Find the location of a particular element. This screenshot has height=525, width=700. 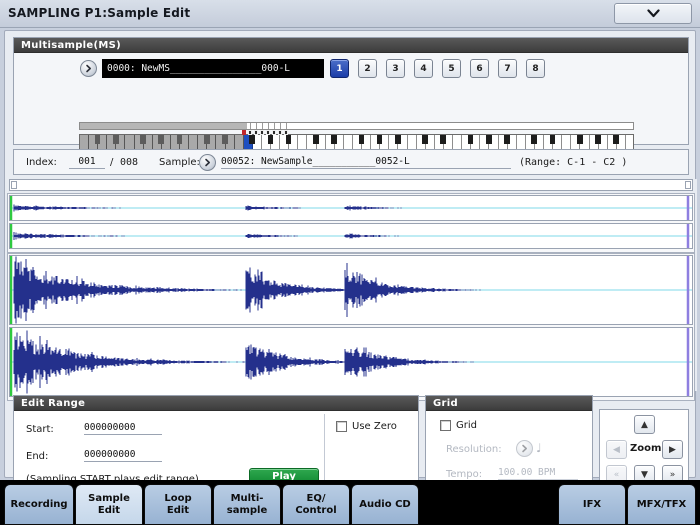

multisample-index-tab-1: 1 is located at coordinates (339, 68).